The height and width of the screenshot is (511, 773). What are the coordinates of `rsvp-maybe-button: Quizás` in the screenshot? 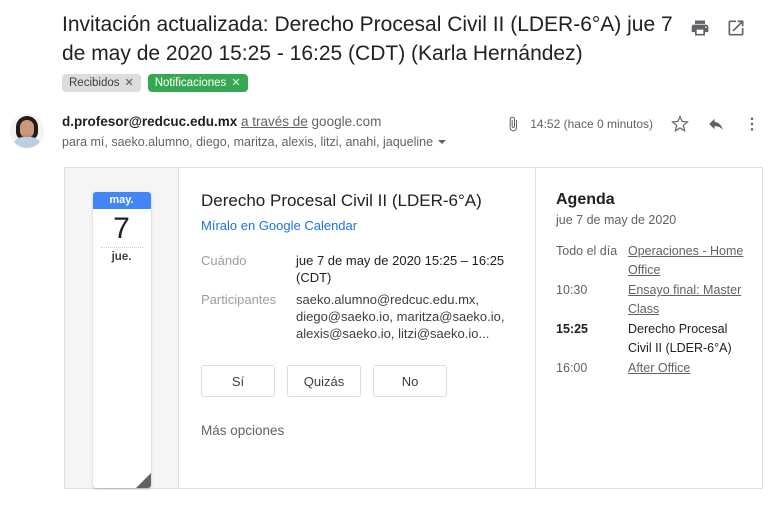 It's located at (324, 381).